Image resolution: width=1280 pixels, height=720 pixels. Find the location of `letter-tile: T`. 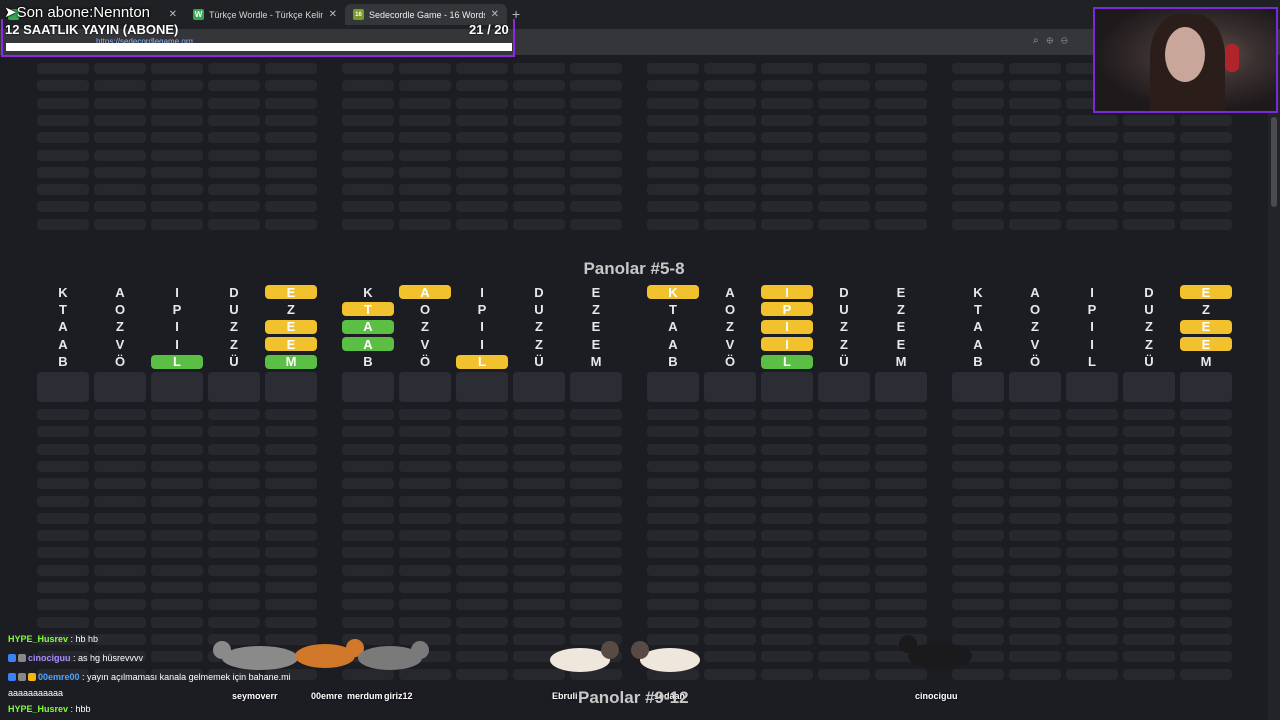

letter-tile: T is located at coordinates (63, 309).